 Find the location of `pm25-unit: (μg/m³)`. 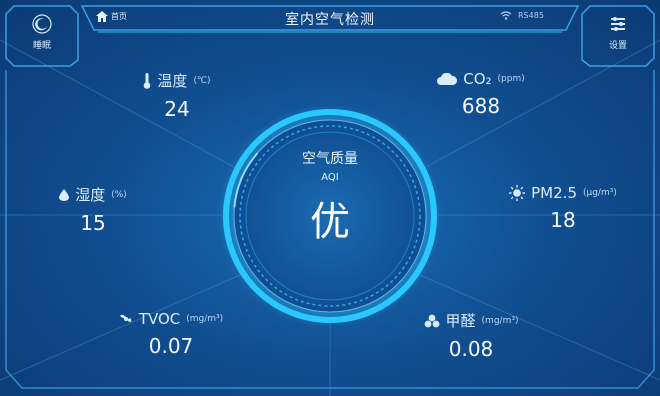

pm25-unit: (μg/m³) is located at coordinates (599, 193).